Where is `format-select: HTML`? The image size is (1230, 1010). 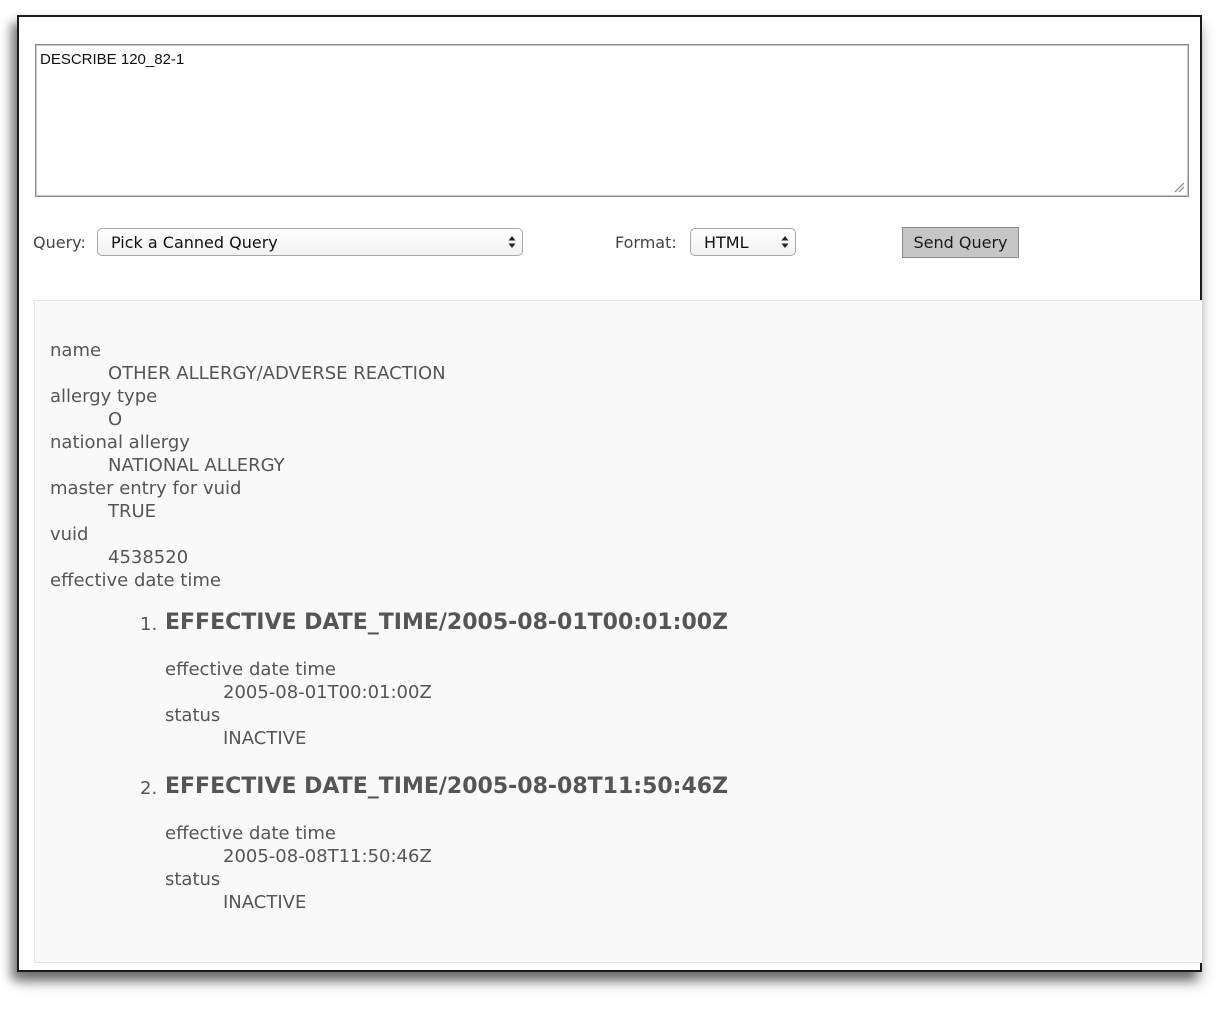
format-select: HTML is located at coordinates (743, 242).